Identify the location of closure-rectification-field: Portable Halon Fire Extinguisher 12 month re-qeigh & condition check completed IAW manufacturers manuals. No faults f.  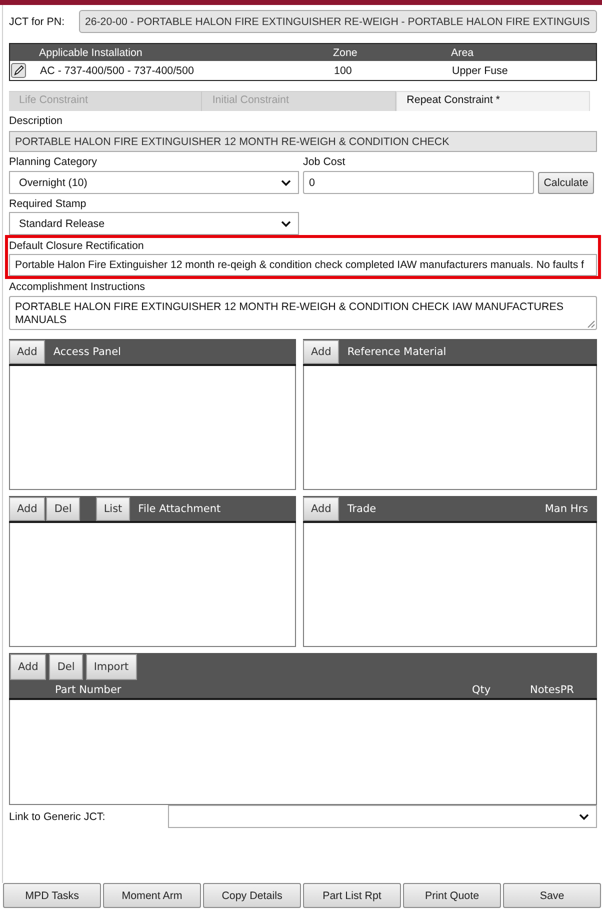
(303, 265).